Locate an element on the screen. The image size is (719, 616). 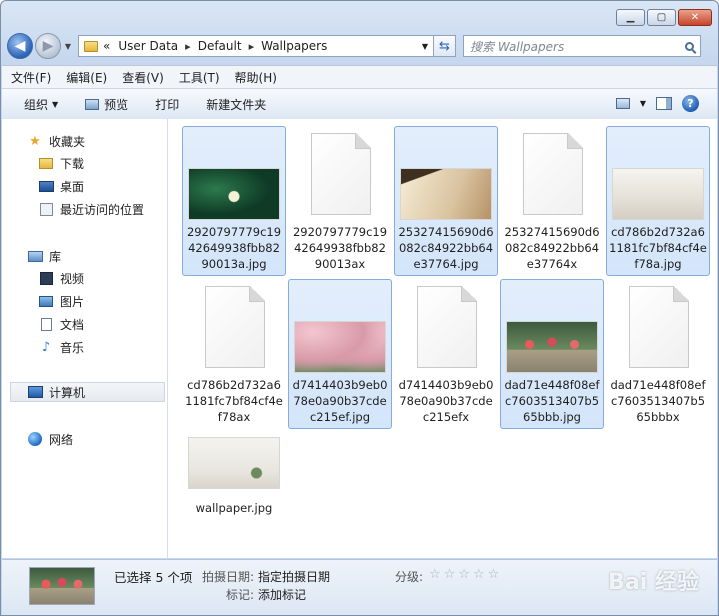
computer-icon is located at coordinates (35, 392).